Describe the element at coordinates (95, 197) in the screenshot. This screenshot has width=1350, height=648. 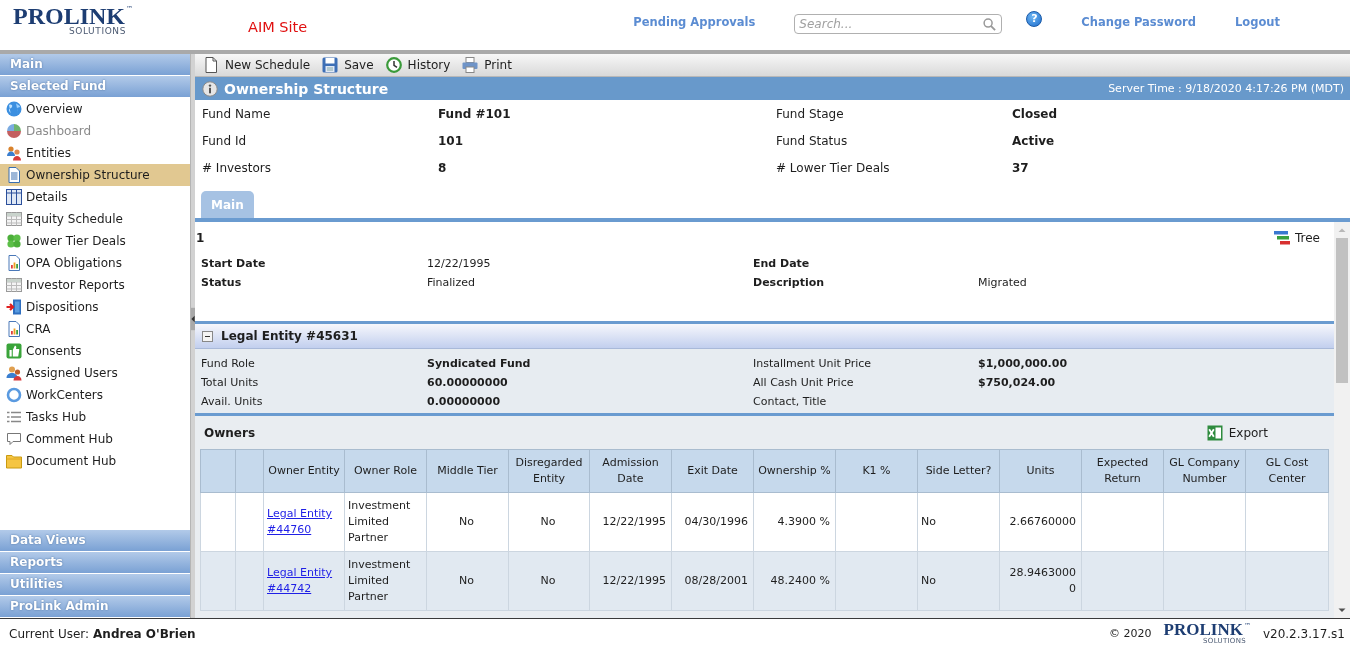
I see `sidebar-item: Details` at that location.